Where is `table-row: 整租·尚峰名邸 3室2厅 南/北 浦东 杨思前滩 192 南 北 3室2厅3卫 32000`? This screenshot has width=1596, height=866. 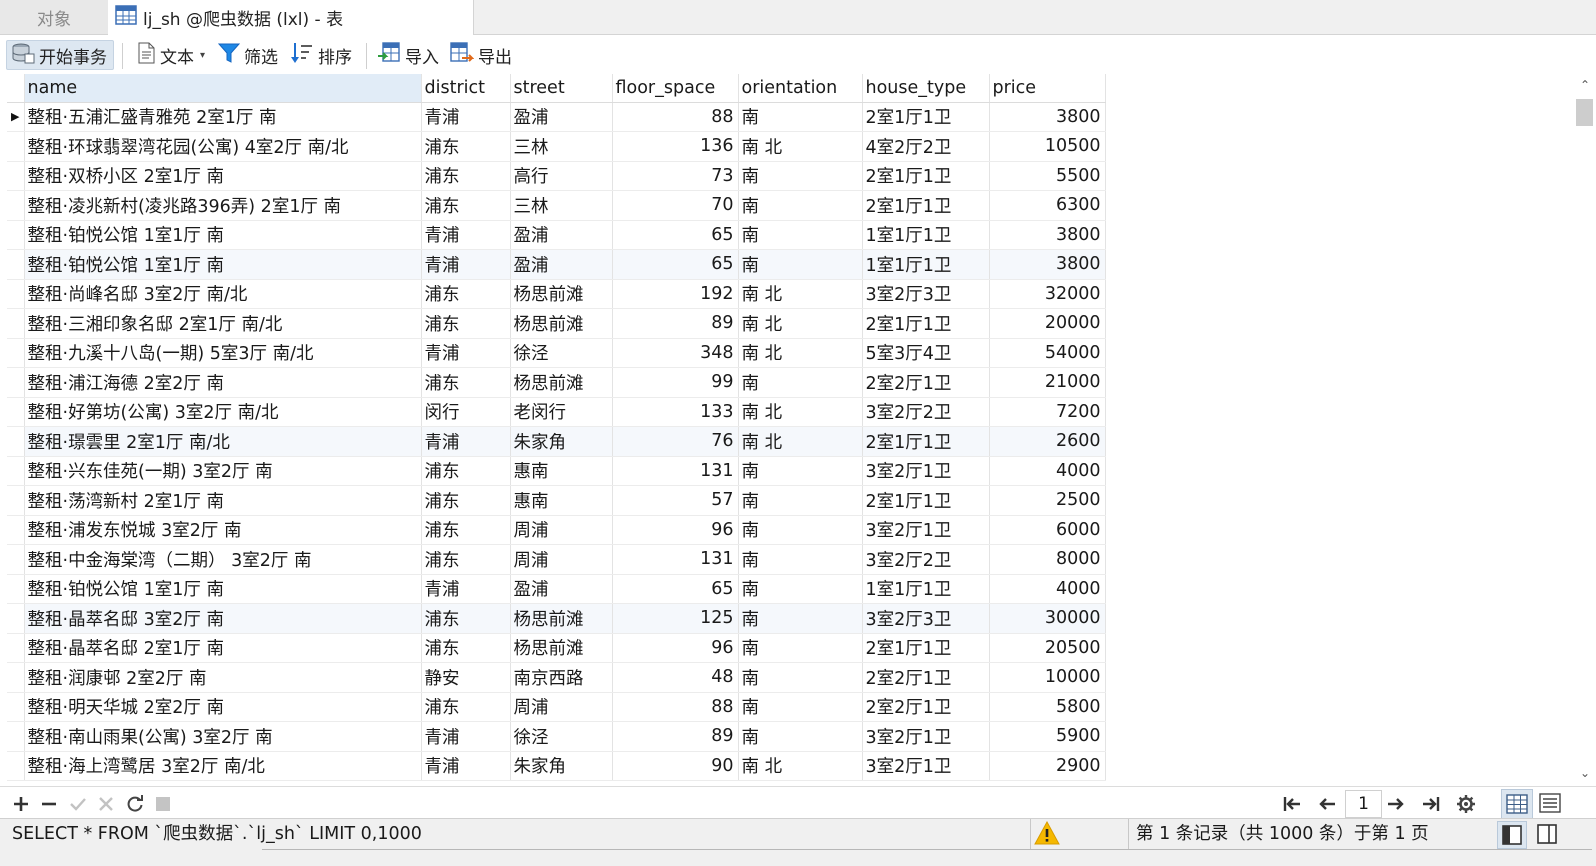 table-row: 整租·尚峰名邸 3室2厅 南/北 浦东 杨思前滩 192 南 北 3室2厅3卫 32000 is located at coordinates (556, 294).